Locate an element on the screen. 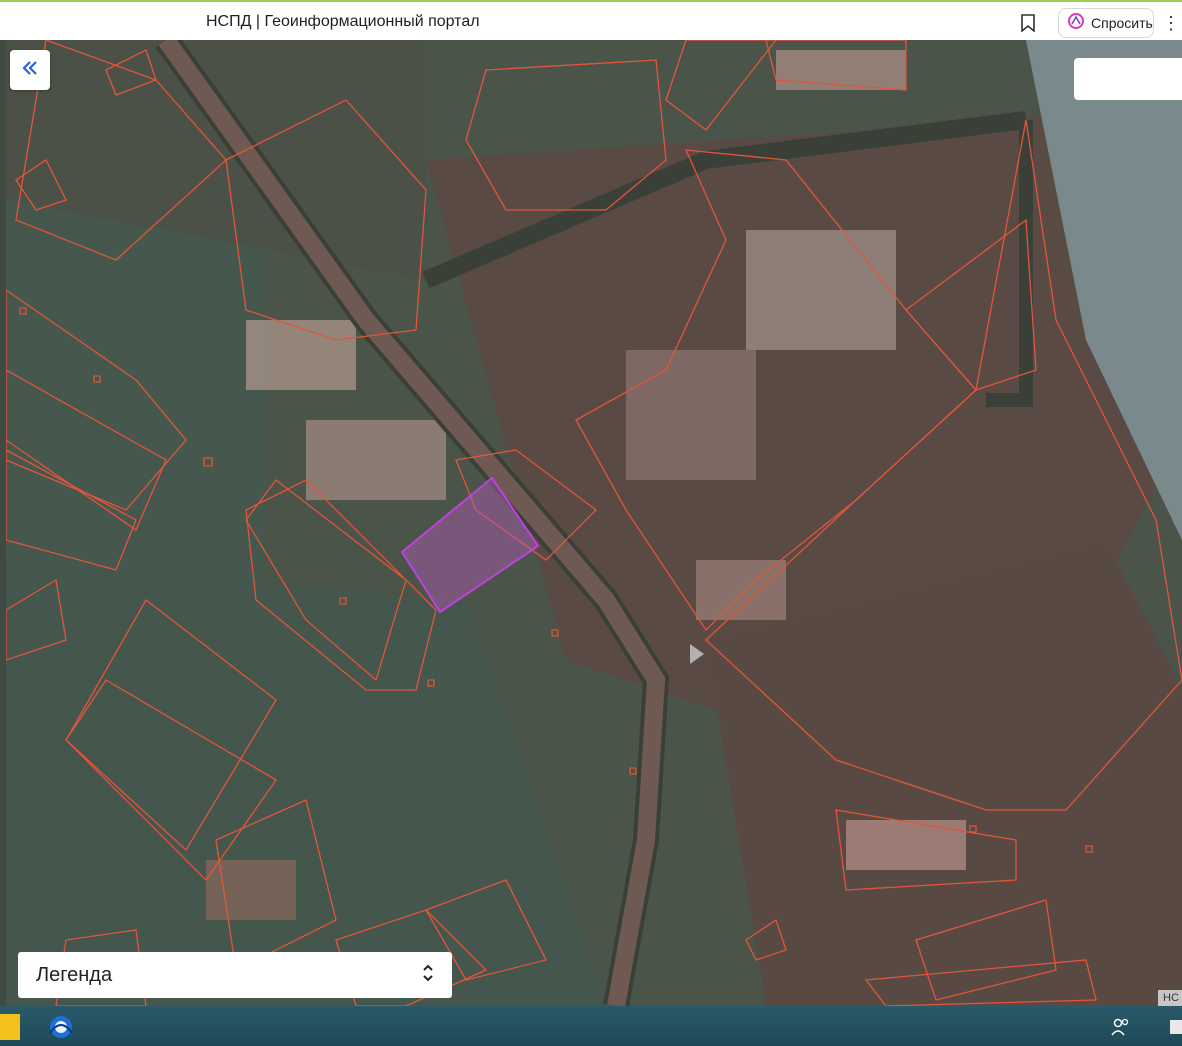 This screenshot has width=1182, height=1046. taskbar is located at coordinates (591, 1026).